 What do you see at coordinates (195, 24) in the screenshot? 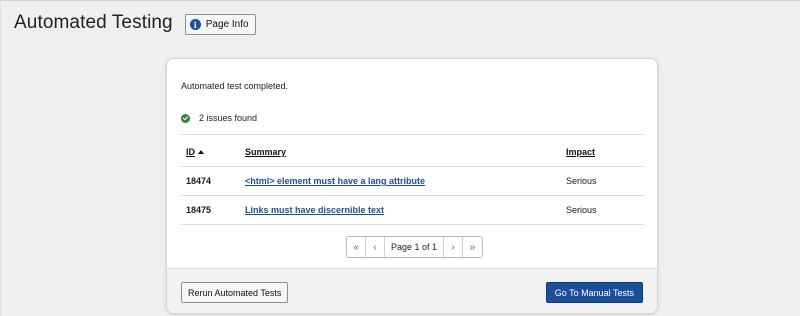
I see `info-icon: i` at bounding box center [195, 24].